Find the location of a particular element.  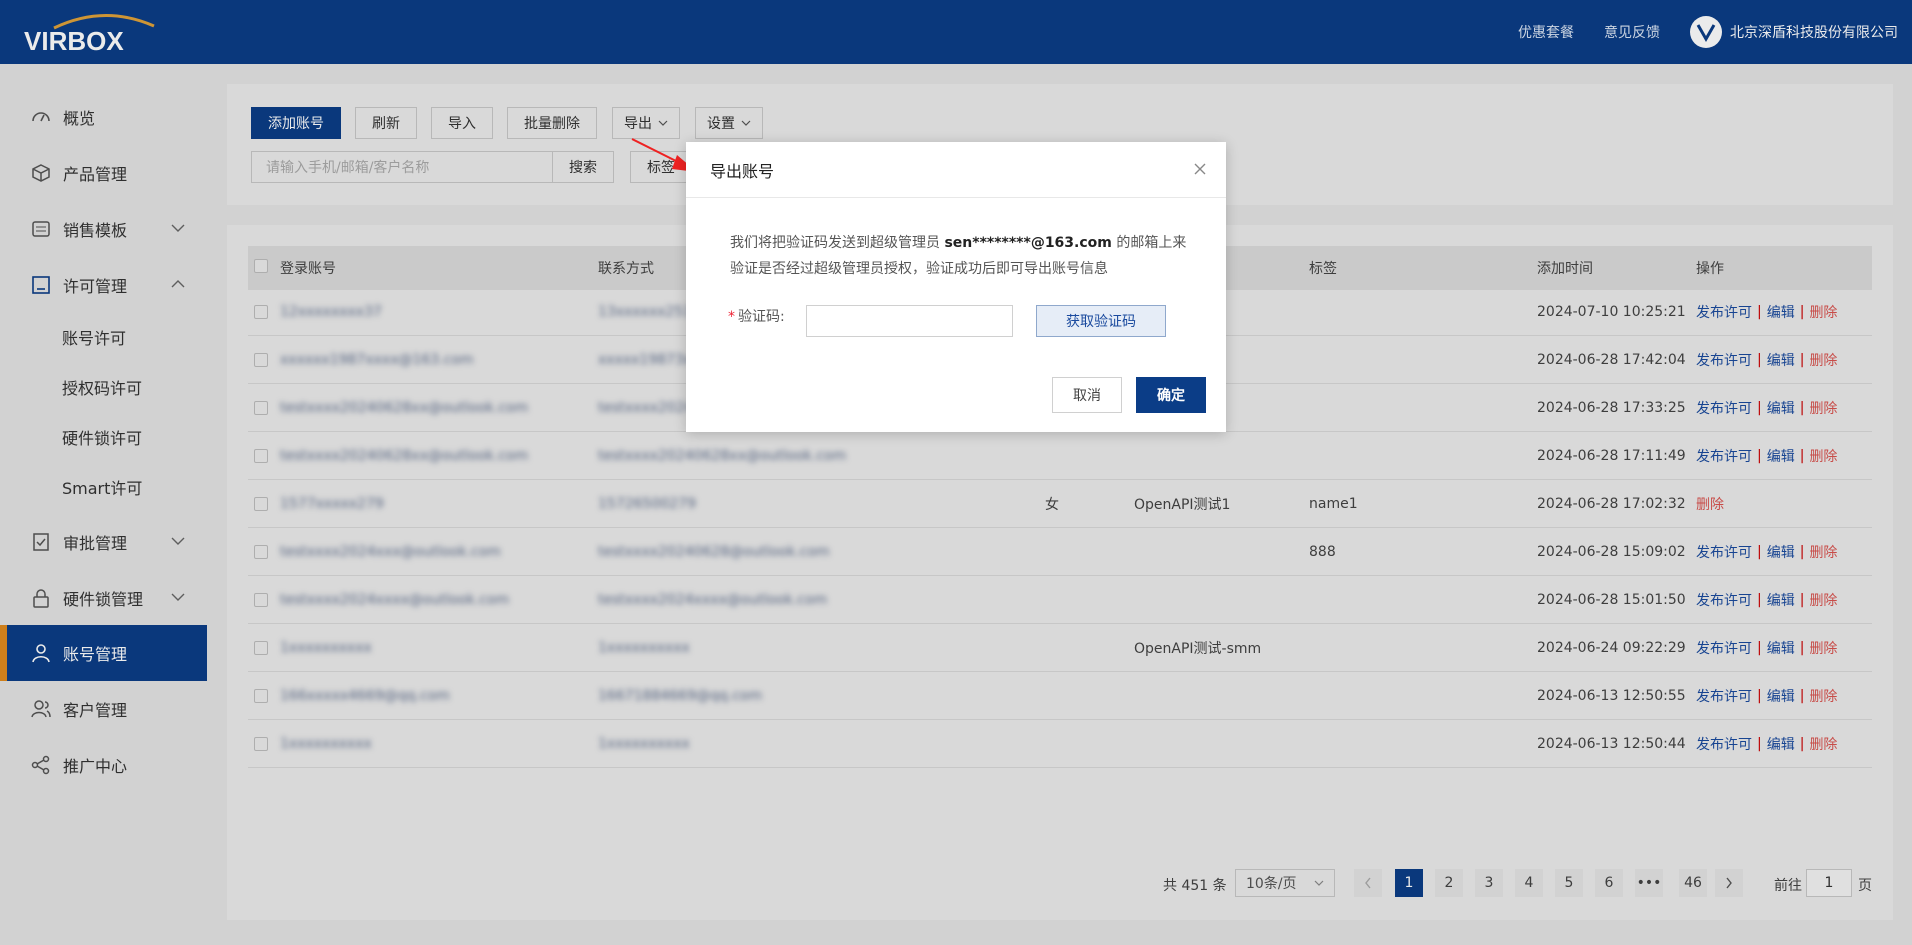

verification-code-label: * 验证码: is located at coordinates (756, 317).